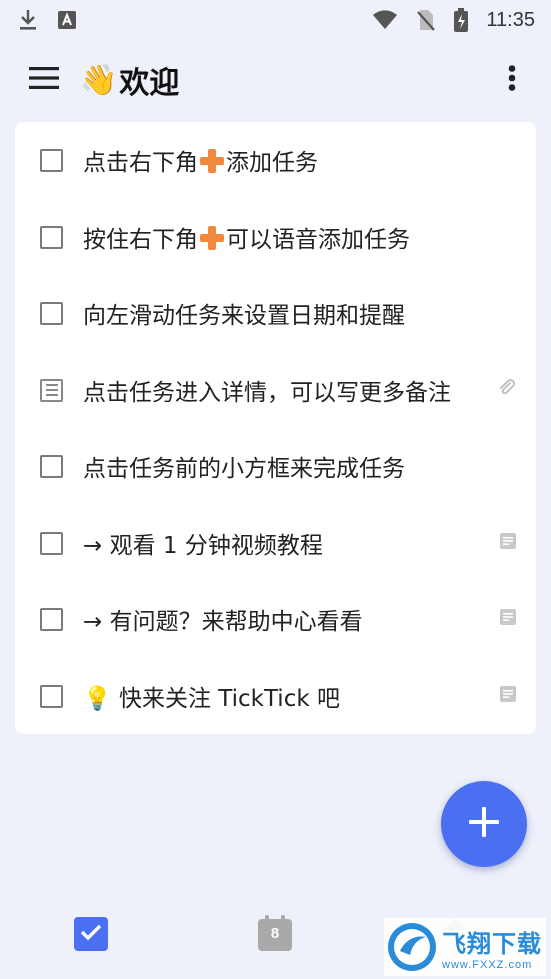 This screenshot has height=979, width=551. I want to click on task-row: → 观看 1 分钟视频教程, so click(275, 543).